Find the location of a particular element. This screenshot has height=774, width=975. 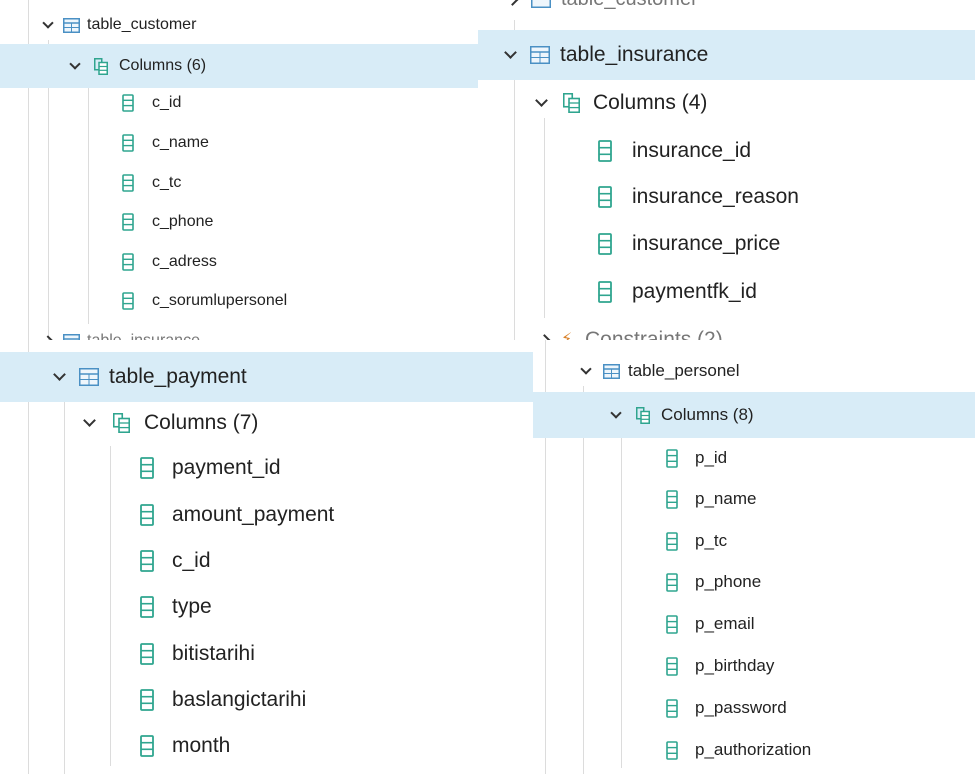

column-item: c_phone is located at coordinates (239, 222).